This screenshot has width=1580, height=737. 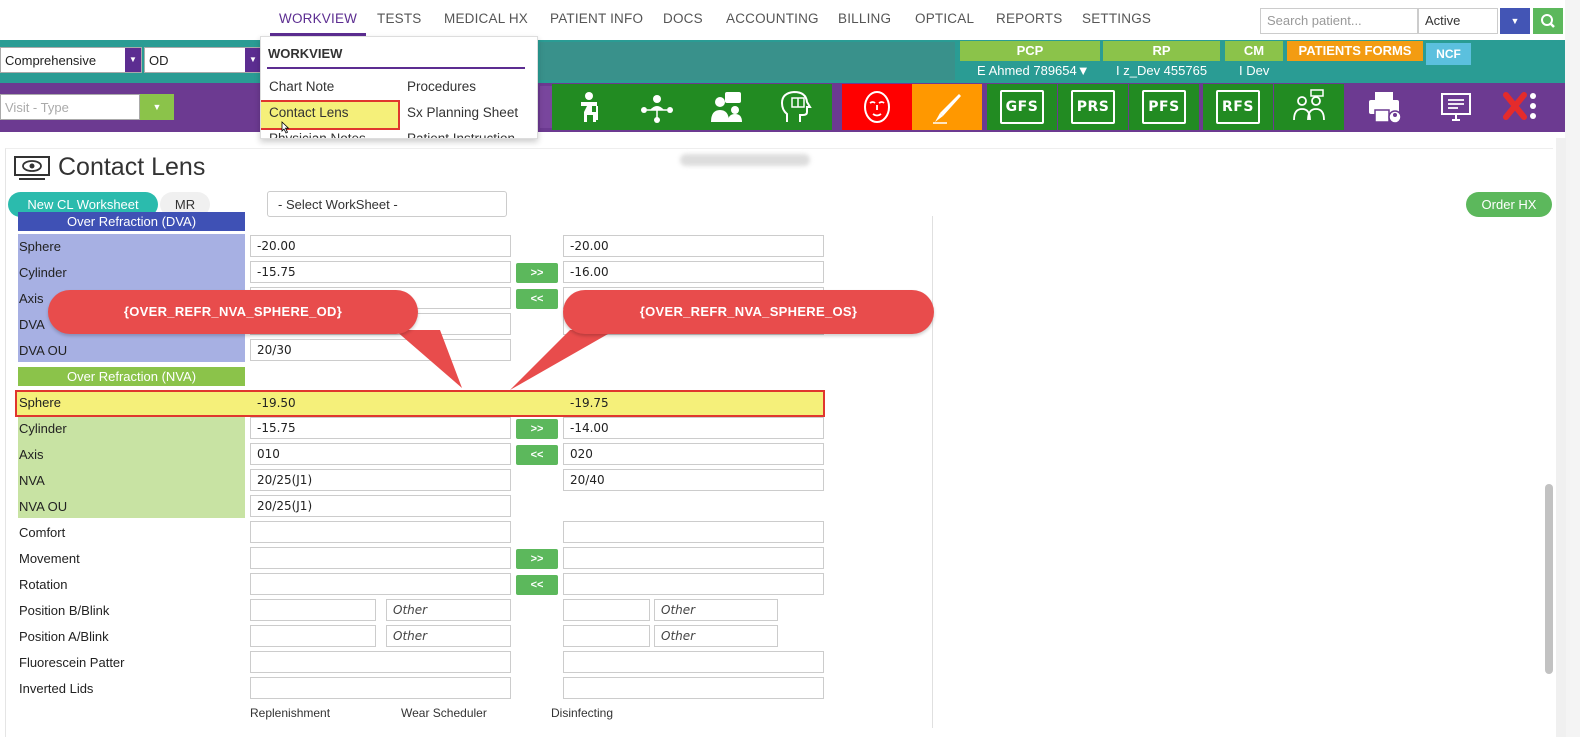 What do you see at coordinates (877, 107) in the screenshot?
I see `face-icon` at bounding box center [877, 107].